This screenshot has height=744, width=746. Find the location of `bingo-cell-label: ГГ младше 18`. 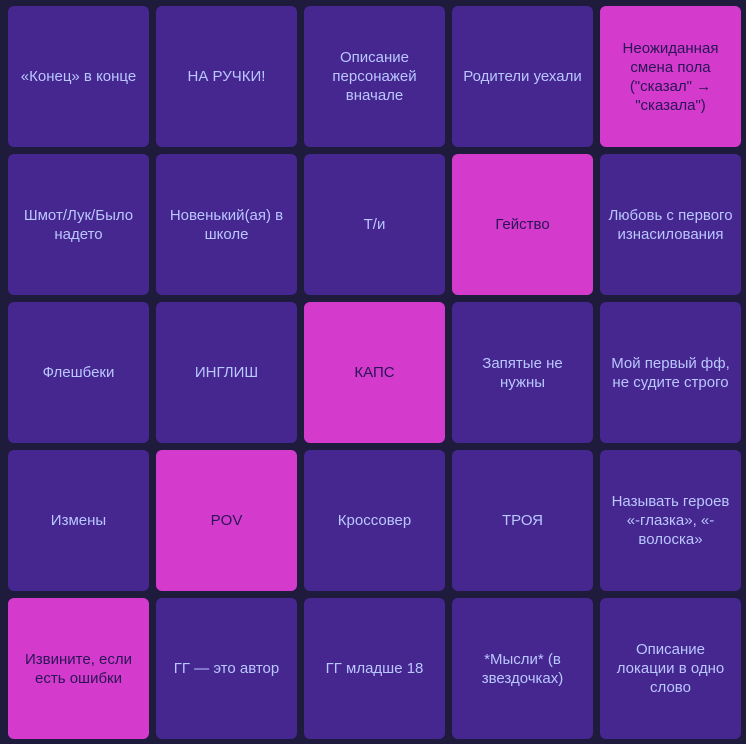

bingo-cell-label: ГГ младше 18 is located at coordinates (374, 668).